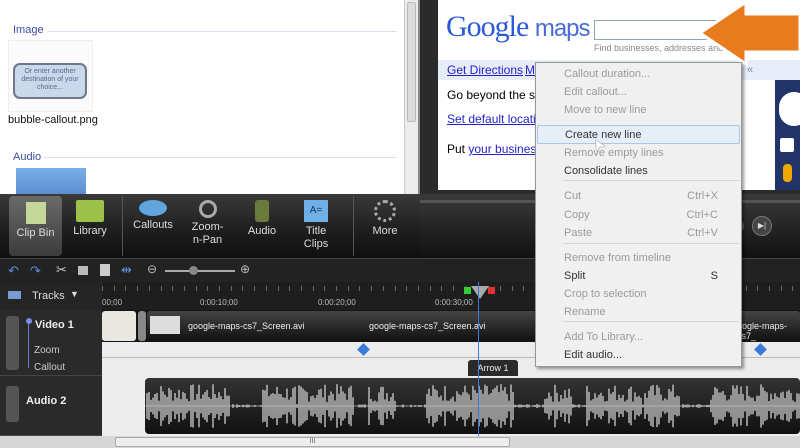 The height and width of the screenshot is (448, 800). I want to click on tab-clip-bin: Clip Bin, so click(35, 226).